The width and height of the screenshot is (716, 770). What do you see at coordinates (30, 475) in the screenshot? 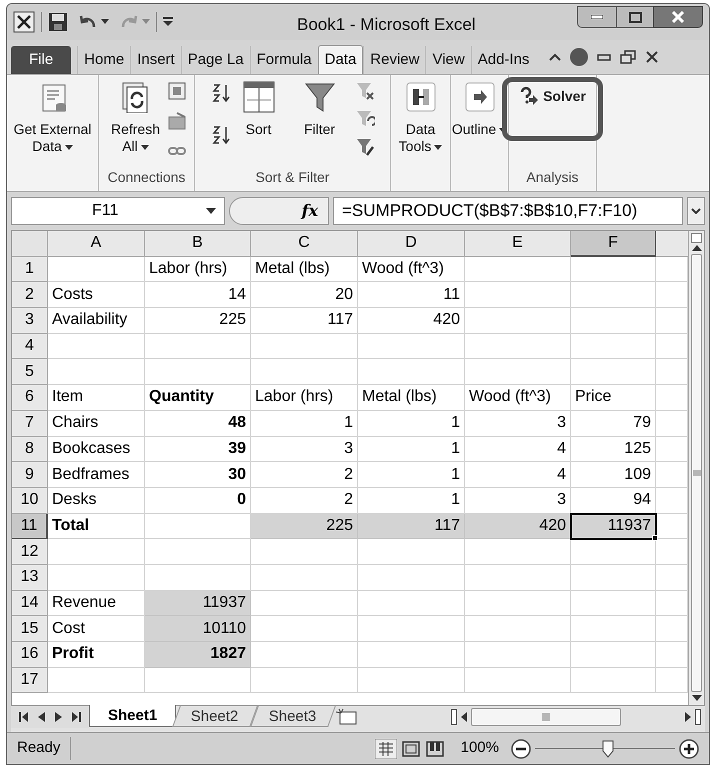
I see `row-header: 9` at bounding box center [30, 475].